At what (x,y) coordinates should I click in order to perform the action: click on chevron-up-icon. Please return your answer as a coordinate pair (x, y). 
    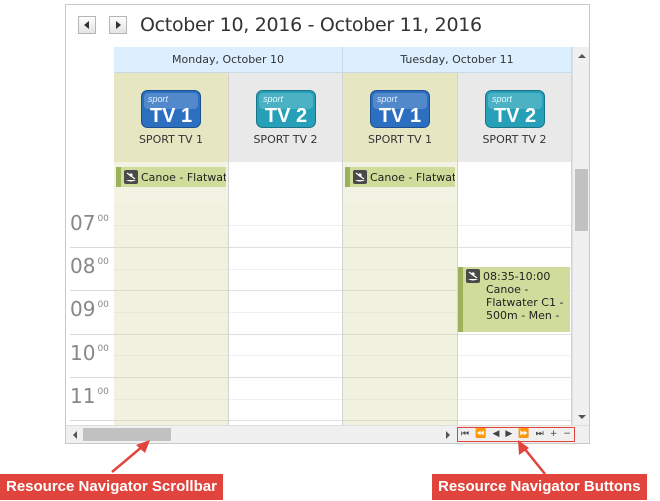
    Looking at the image, I should click on (581, 55).